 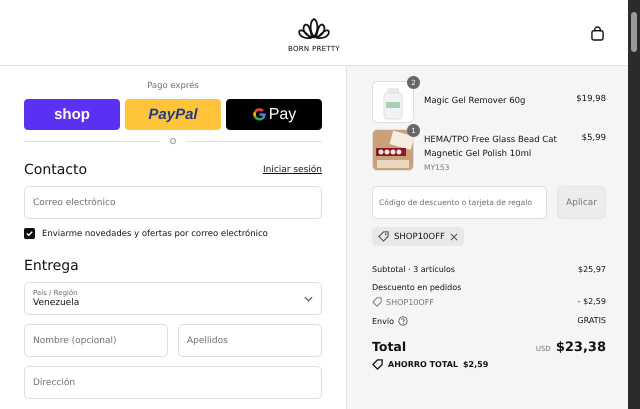 What do you see at coordinates (173, 141) in the screenshot?
I see `or-divider-text: O` at bounding box center [173, 141].